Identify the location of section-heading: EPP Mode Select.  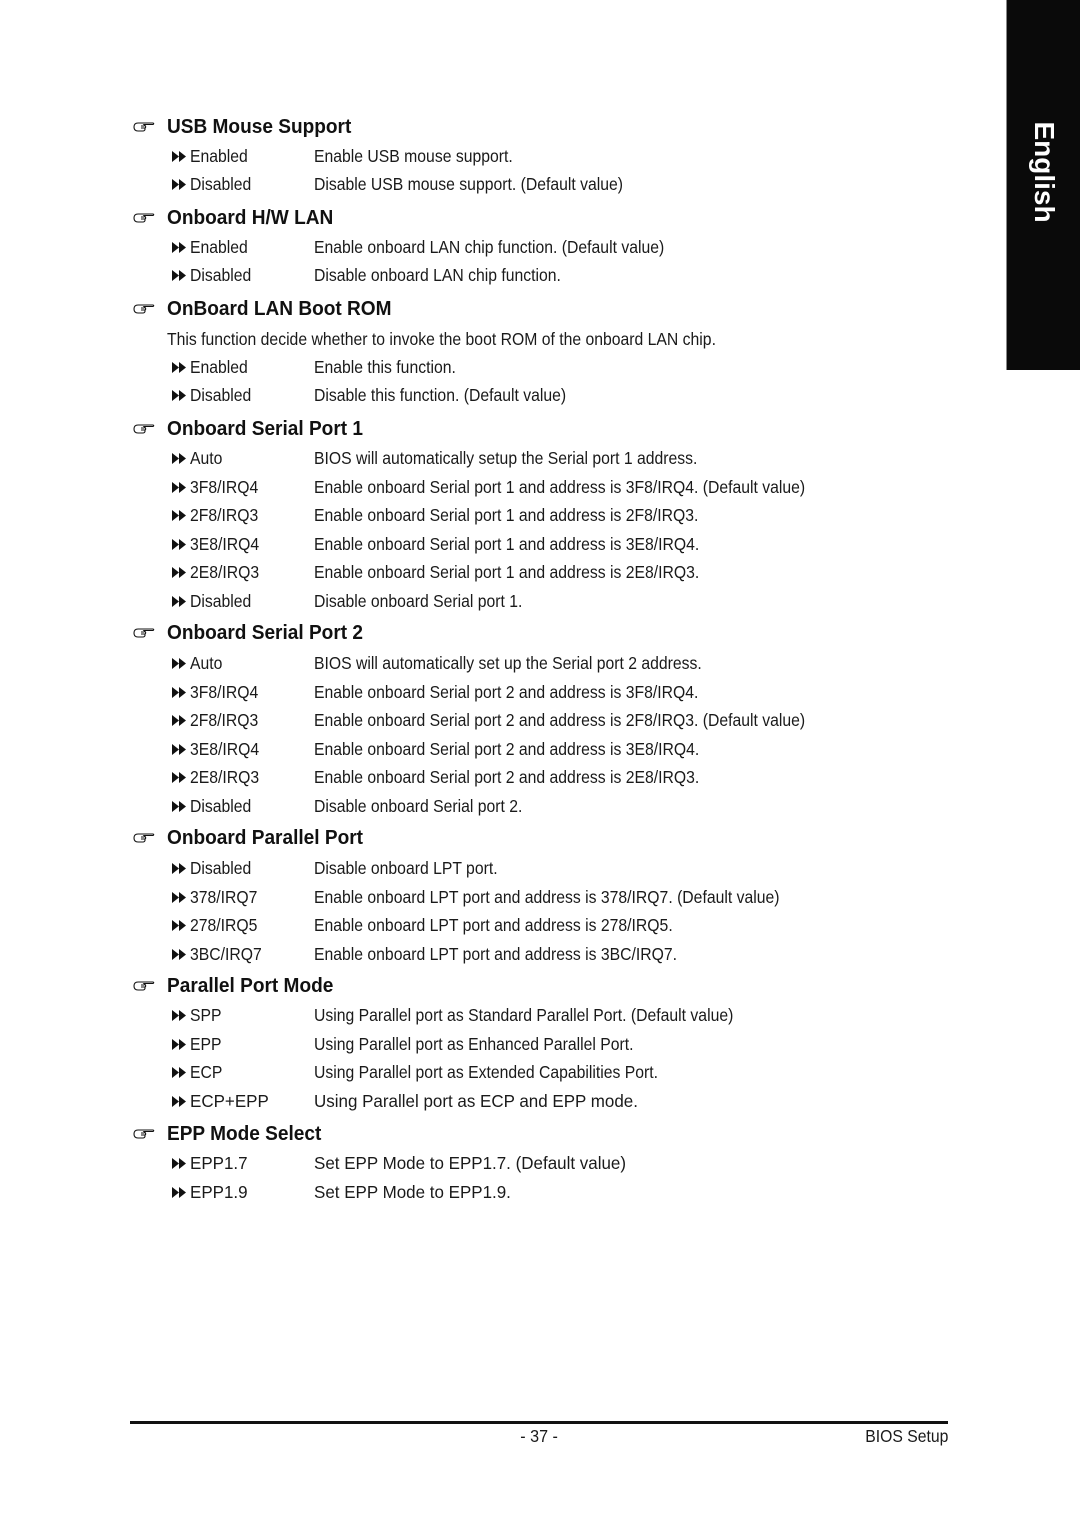
(450, 1135).